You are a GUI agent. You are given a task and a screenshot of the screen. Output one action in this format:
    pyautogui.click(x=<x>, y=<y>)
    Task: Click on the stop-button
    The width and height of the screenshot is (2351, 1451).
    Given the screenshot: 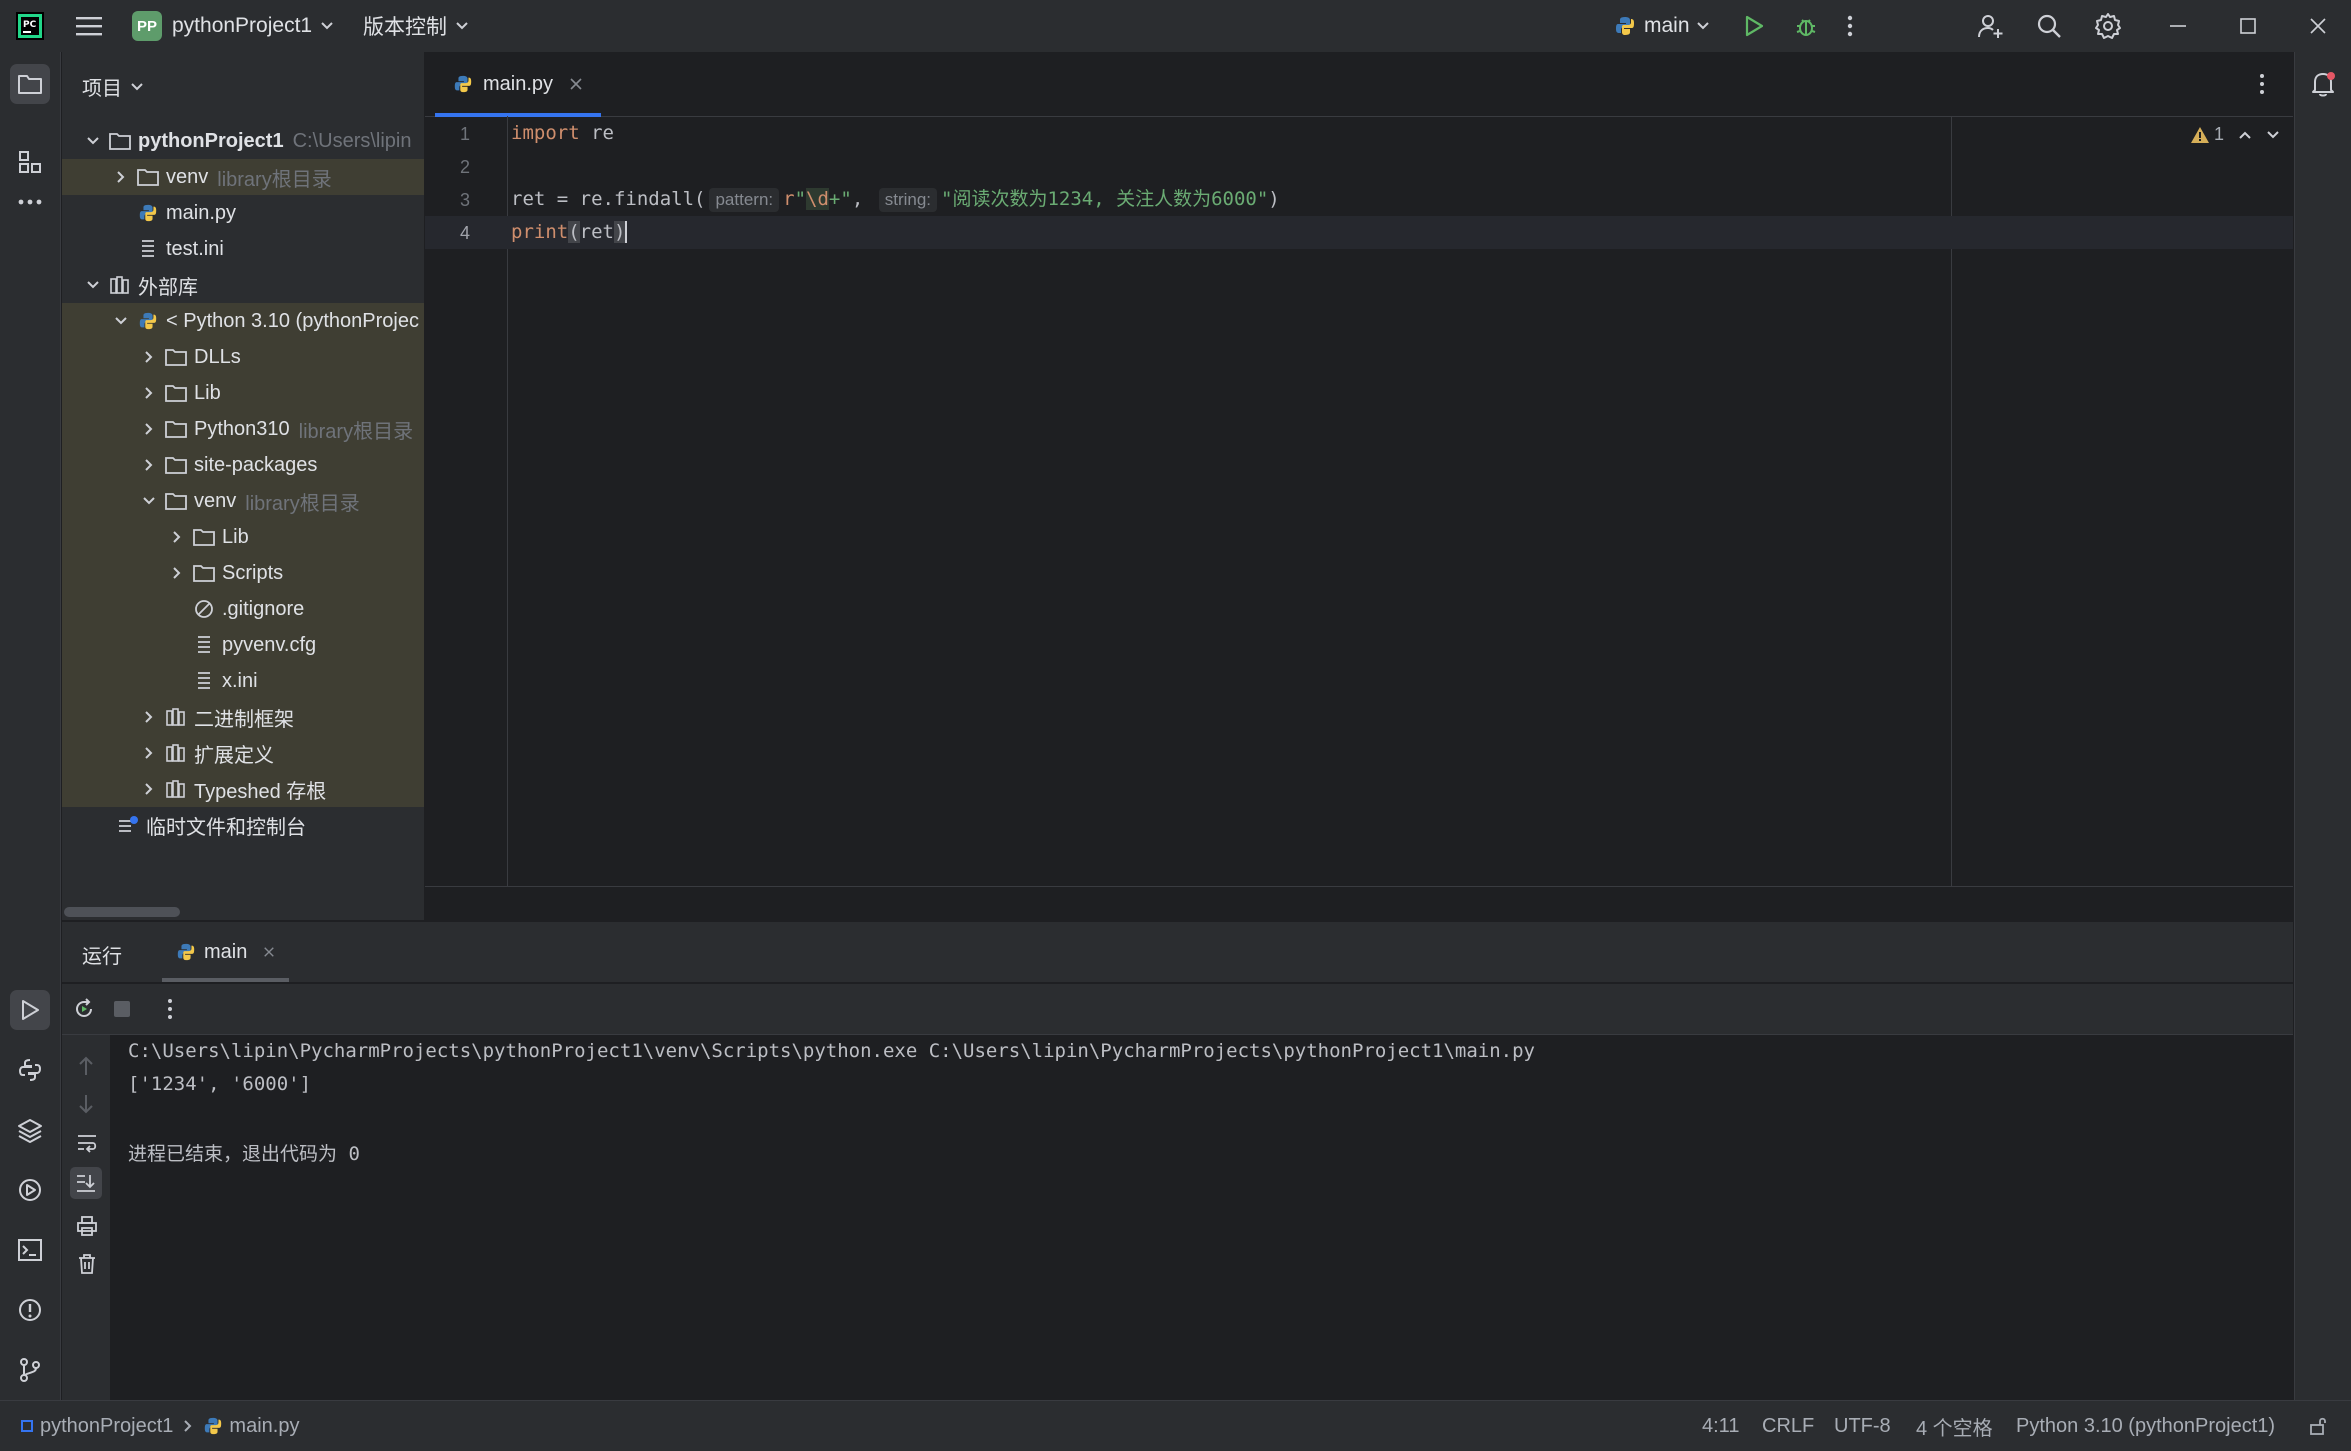 What is the action you would take?
    pyautogui.click(x=122, y=1009)
    